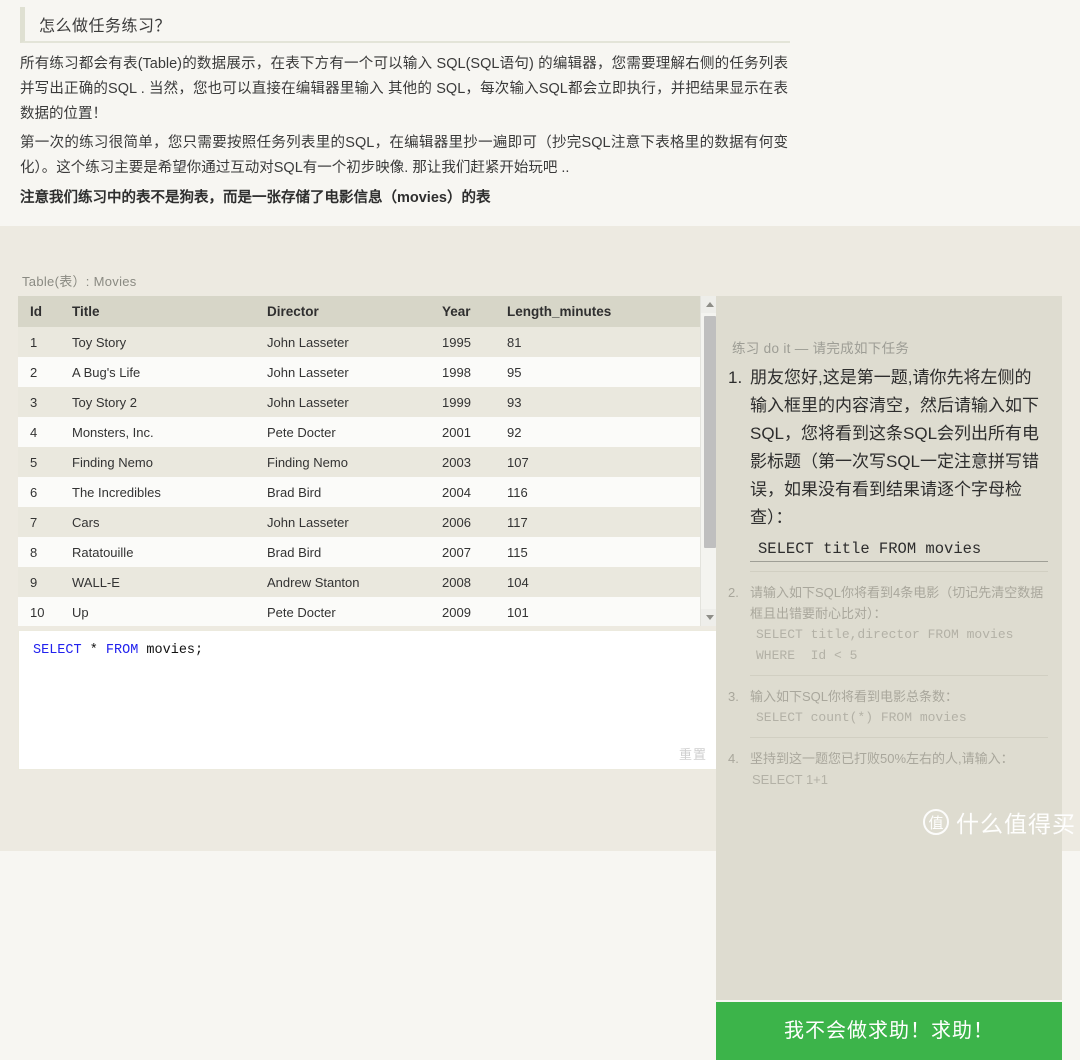 The width and height of the screenshot is (1080, 1060). Describe the element at coordinates (456, 402) in the screenshot. I see `cell-year: 1999` at that location.